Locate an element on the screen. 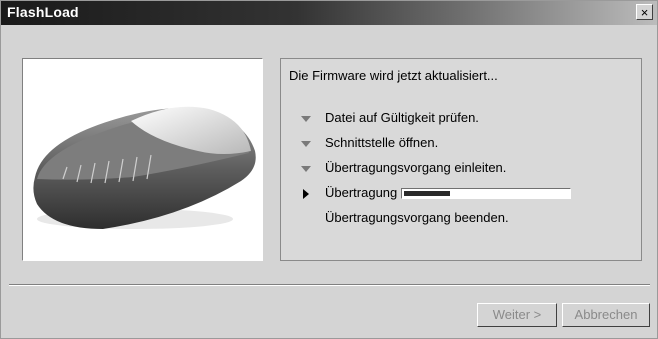 The image size is (658, 339). divider is located at coordinates (329, 285).